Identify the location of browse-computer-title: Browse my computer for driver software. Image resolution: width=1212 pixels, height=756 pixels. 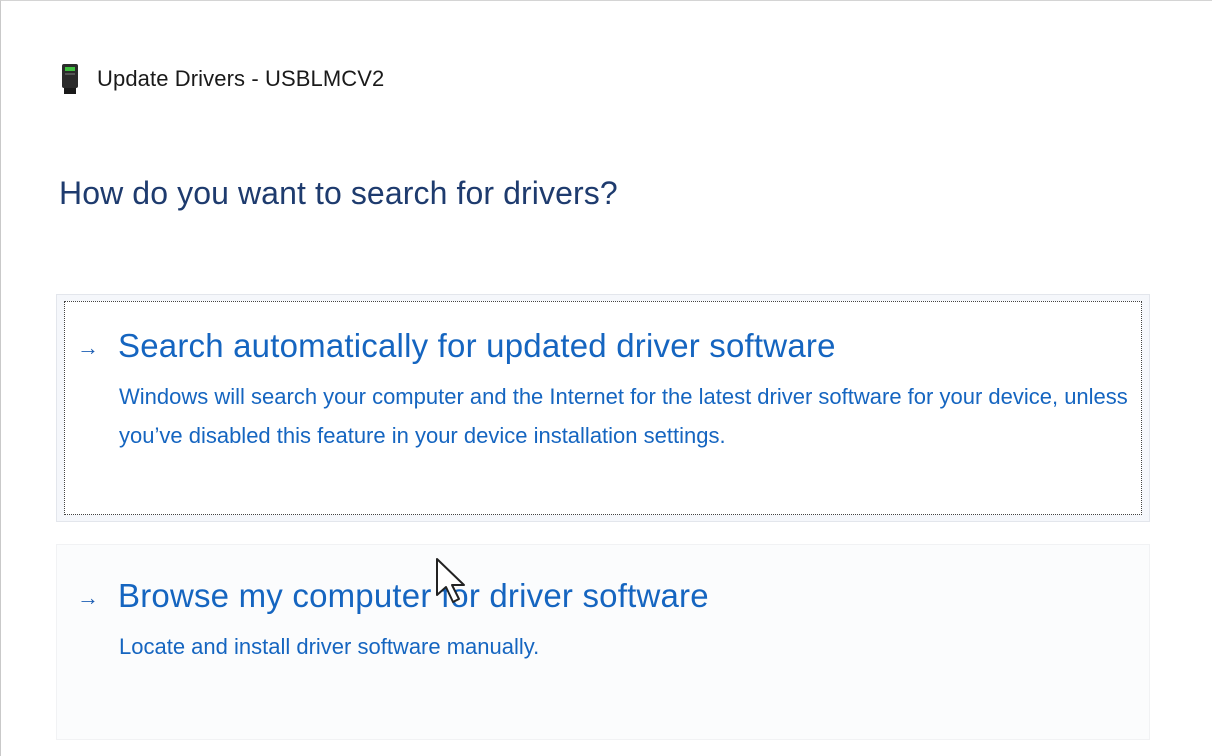
(413, 596).